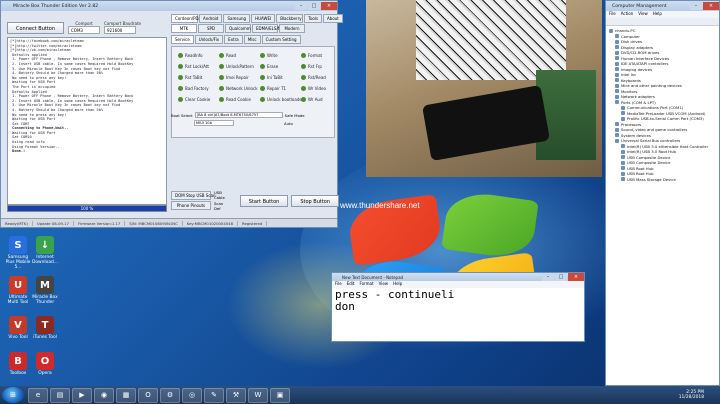 The image size is (720, 404). Describe the element at coordinates (273, 88) in the screenshot. I see `option-repair-t1: Repair T1` at that location.